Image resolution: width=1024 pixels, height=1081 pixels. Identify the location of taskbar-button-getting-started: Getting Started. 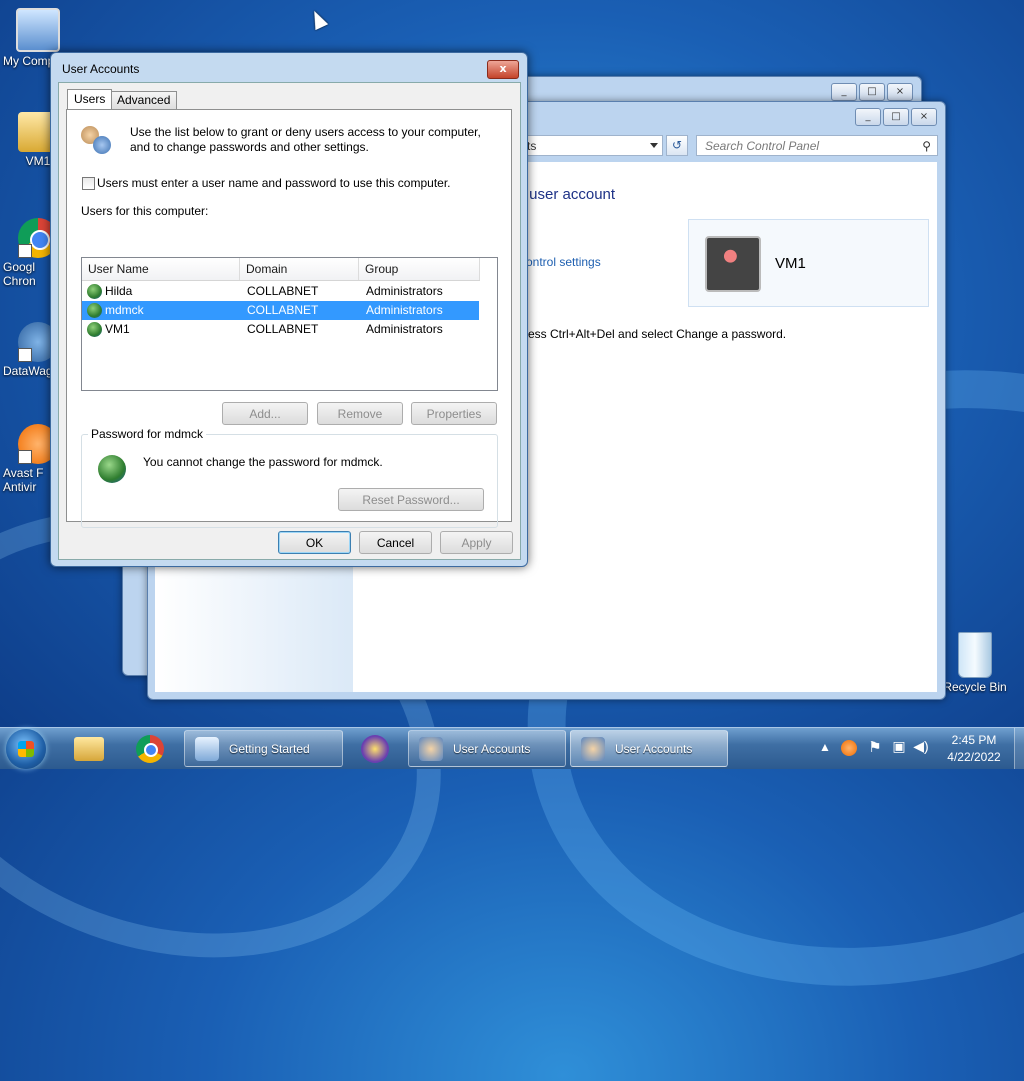
(263, 748).